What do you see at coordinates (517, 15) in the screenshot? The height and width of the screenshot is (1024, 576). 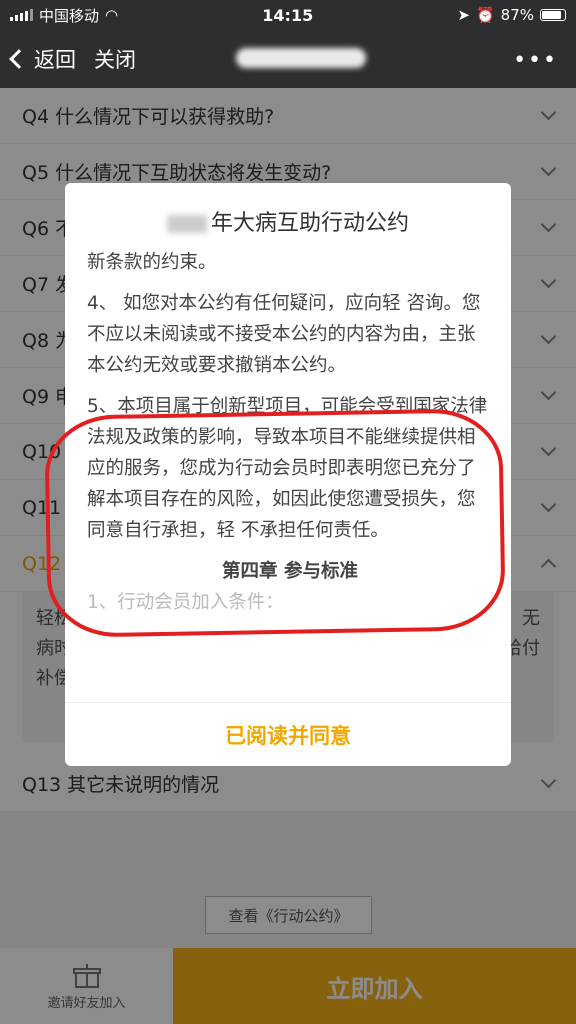 I see `battery-percent: 87%` at bounding box center [517, 15].